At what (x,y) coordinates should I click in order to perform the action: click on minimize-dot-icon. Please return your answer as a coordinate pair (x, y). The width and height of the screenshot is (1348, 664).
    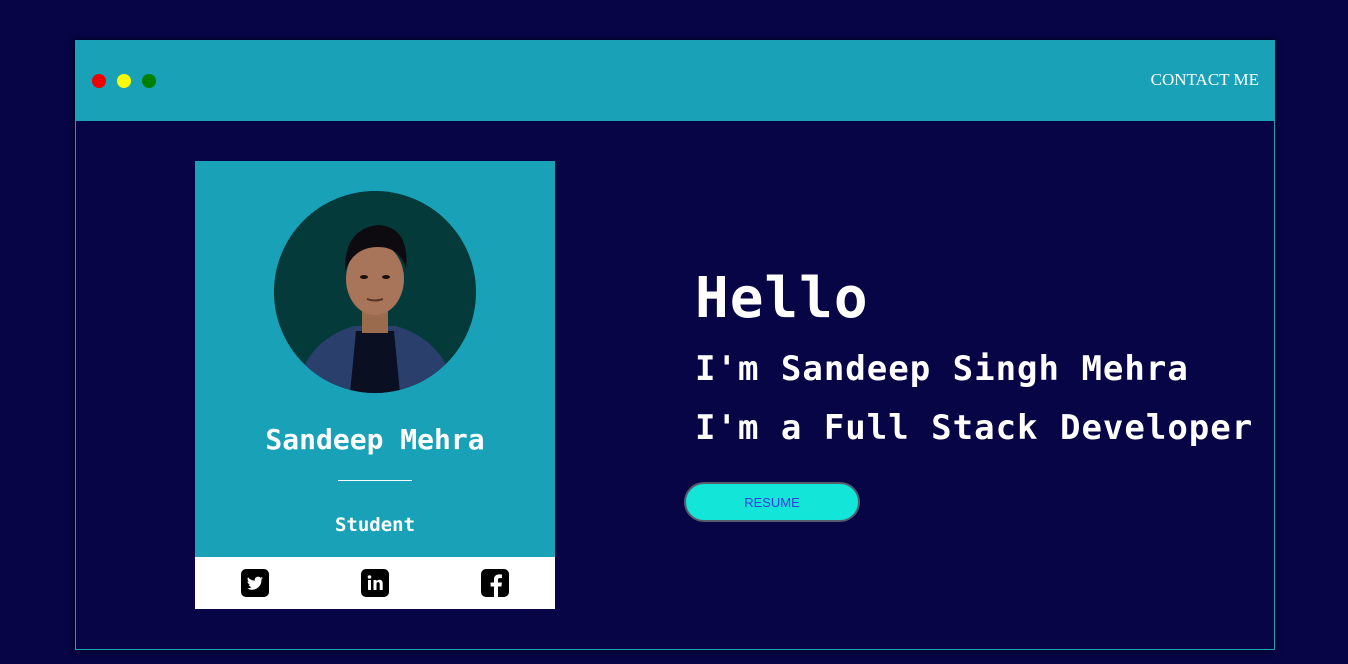
    Looking at the image, I should click on (124, 81).